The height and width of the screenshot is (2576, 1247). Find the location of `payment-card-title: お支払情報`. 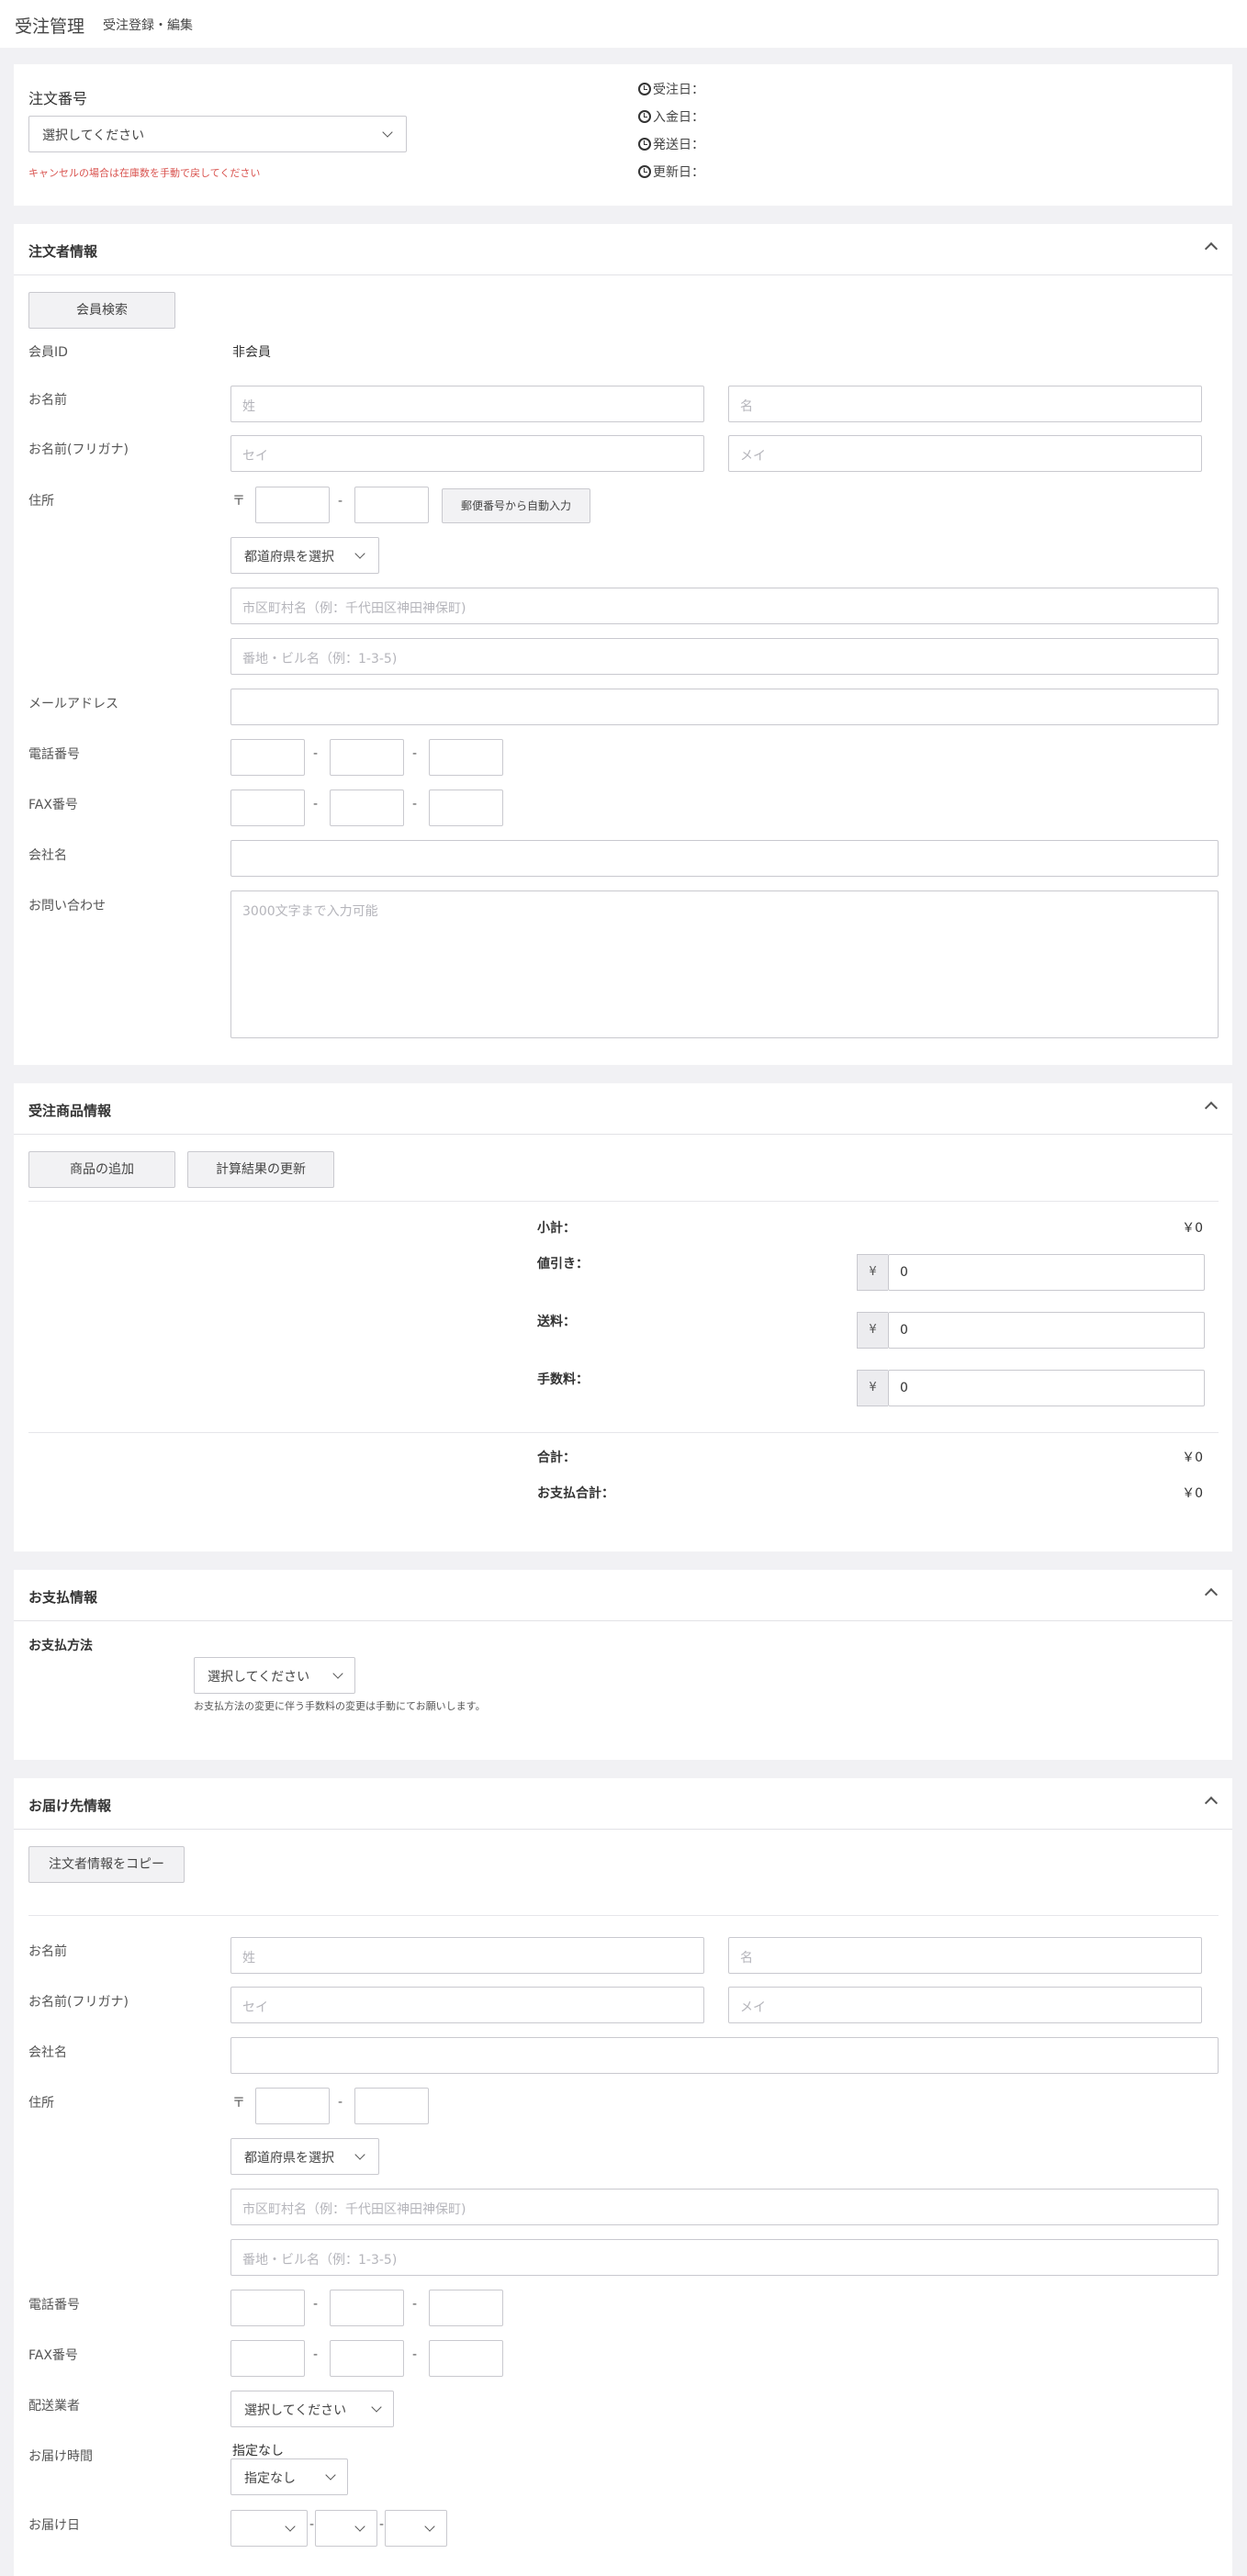

payment-card-title: お支払情報 is located at coordinates (63, 1597).